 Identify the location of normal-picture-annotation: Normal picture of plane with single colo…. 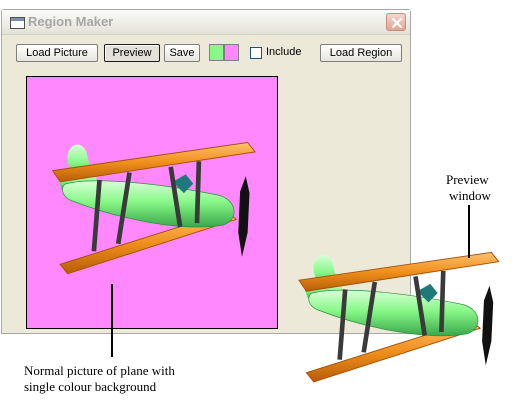
(99, 379).